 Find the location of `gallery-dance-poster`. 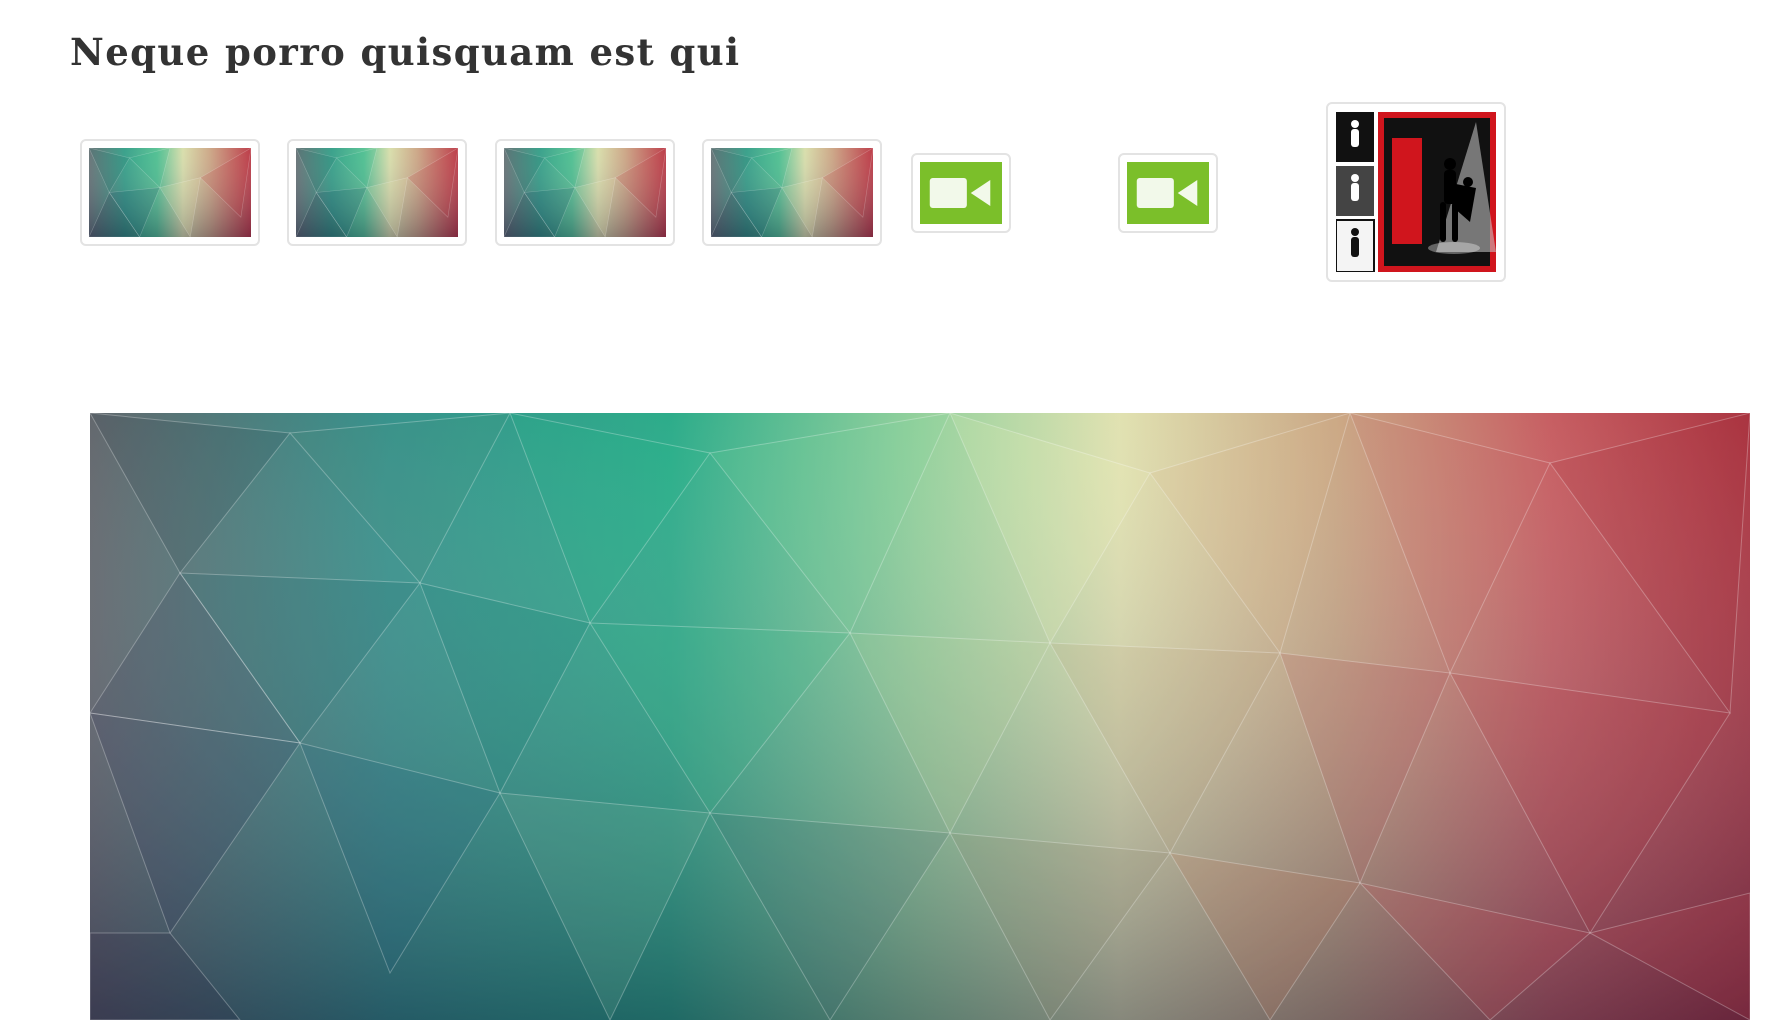

gallery-dance-poster is located at coordinates (1416, 192).